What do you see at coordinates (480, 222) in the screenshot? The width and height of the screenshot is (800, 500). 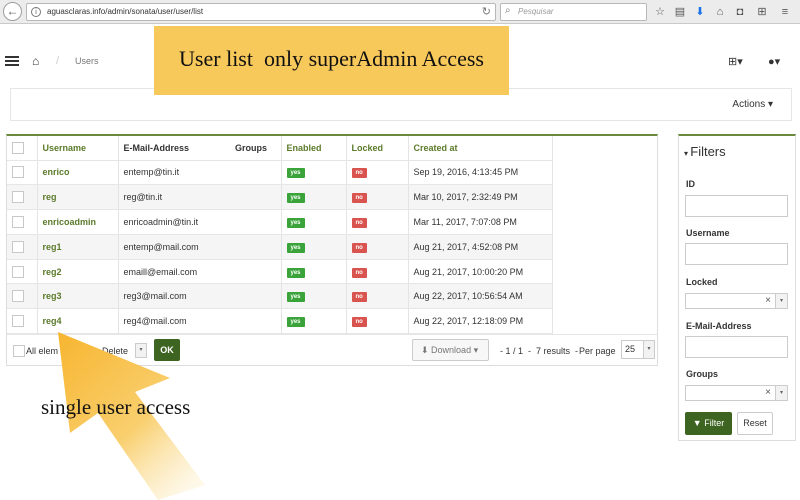 I see `created-at-cell: Mar 11, 2017, 7:07:08 PM` at bounding box center [480, 222].